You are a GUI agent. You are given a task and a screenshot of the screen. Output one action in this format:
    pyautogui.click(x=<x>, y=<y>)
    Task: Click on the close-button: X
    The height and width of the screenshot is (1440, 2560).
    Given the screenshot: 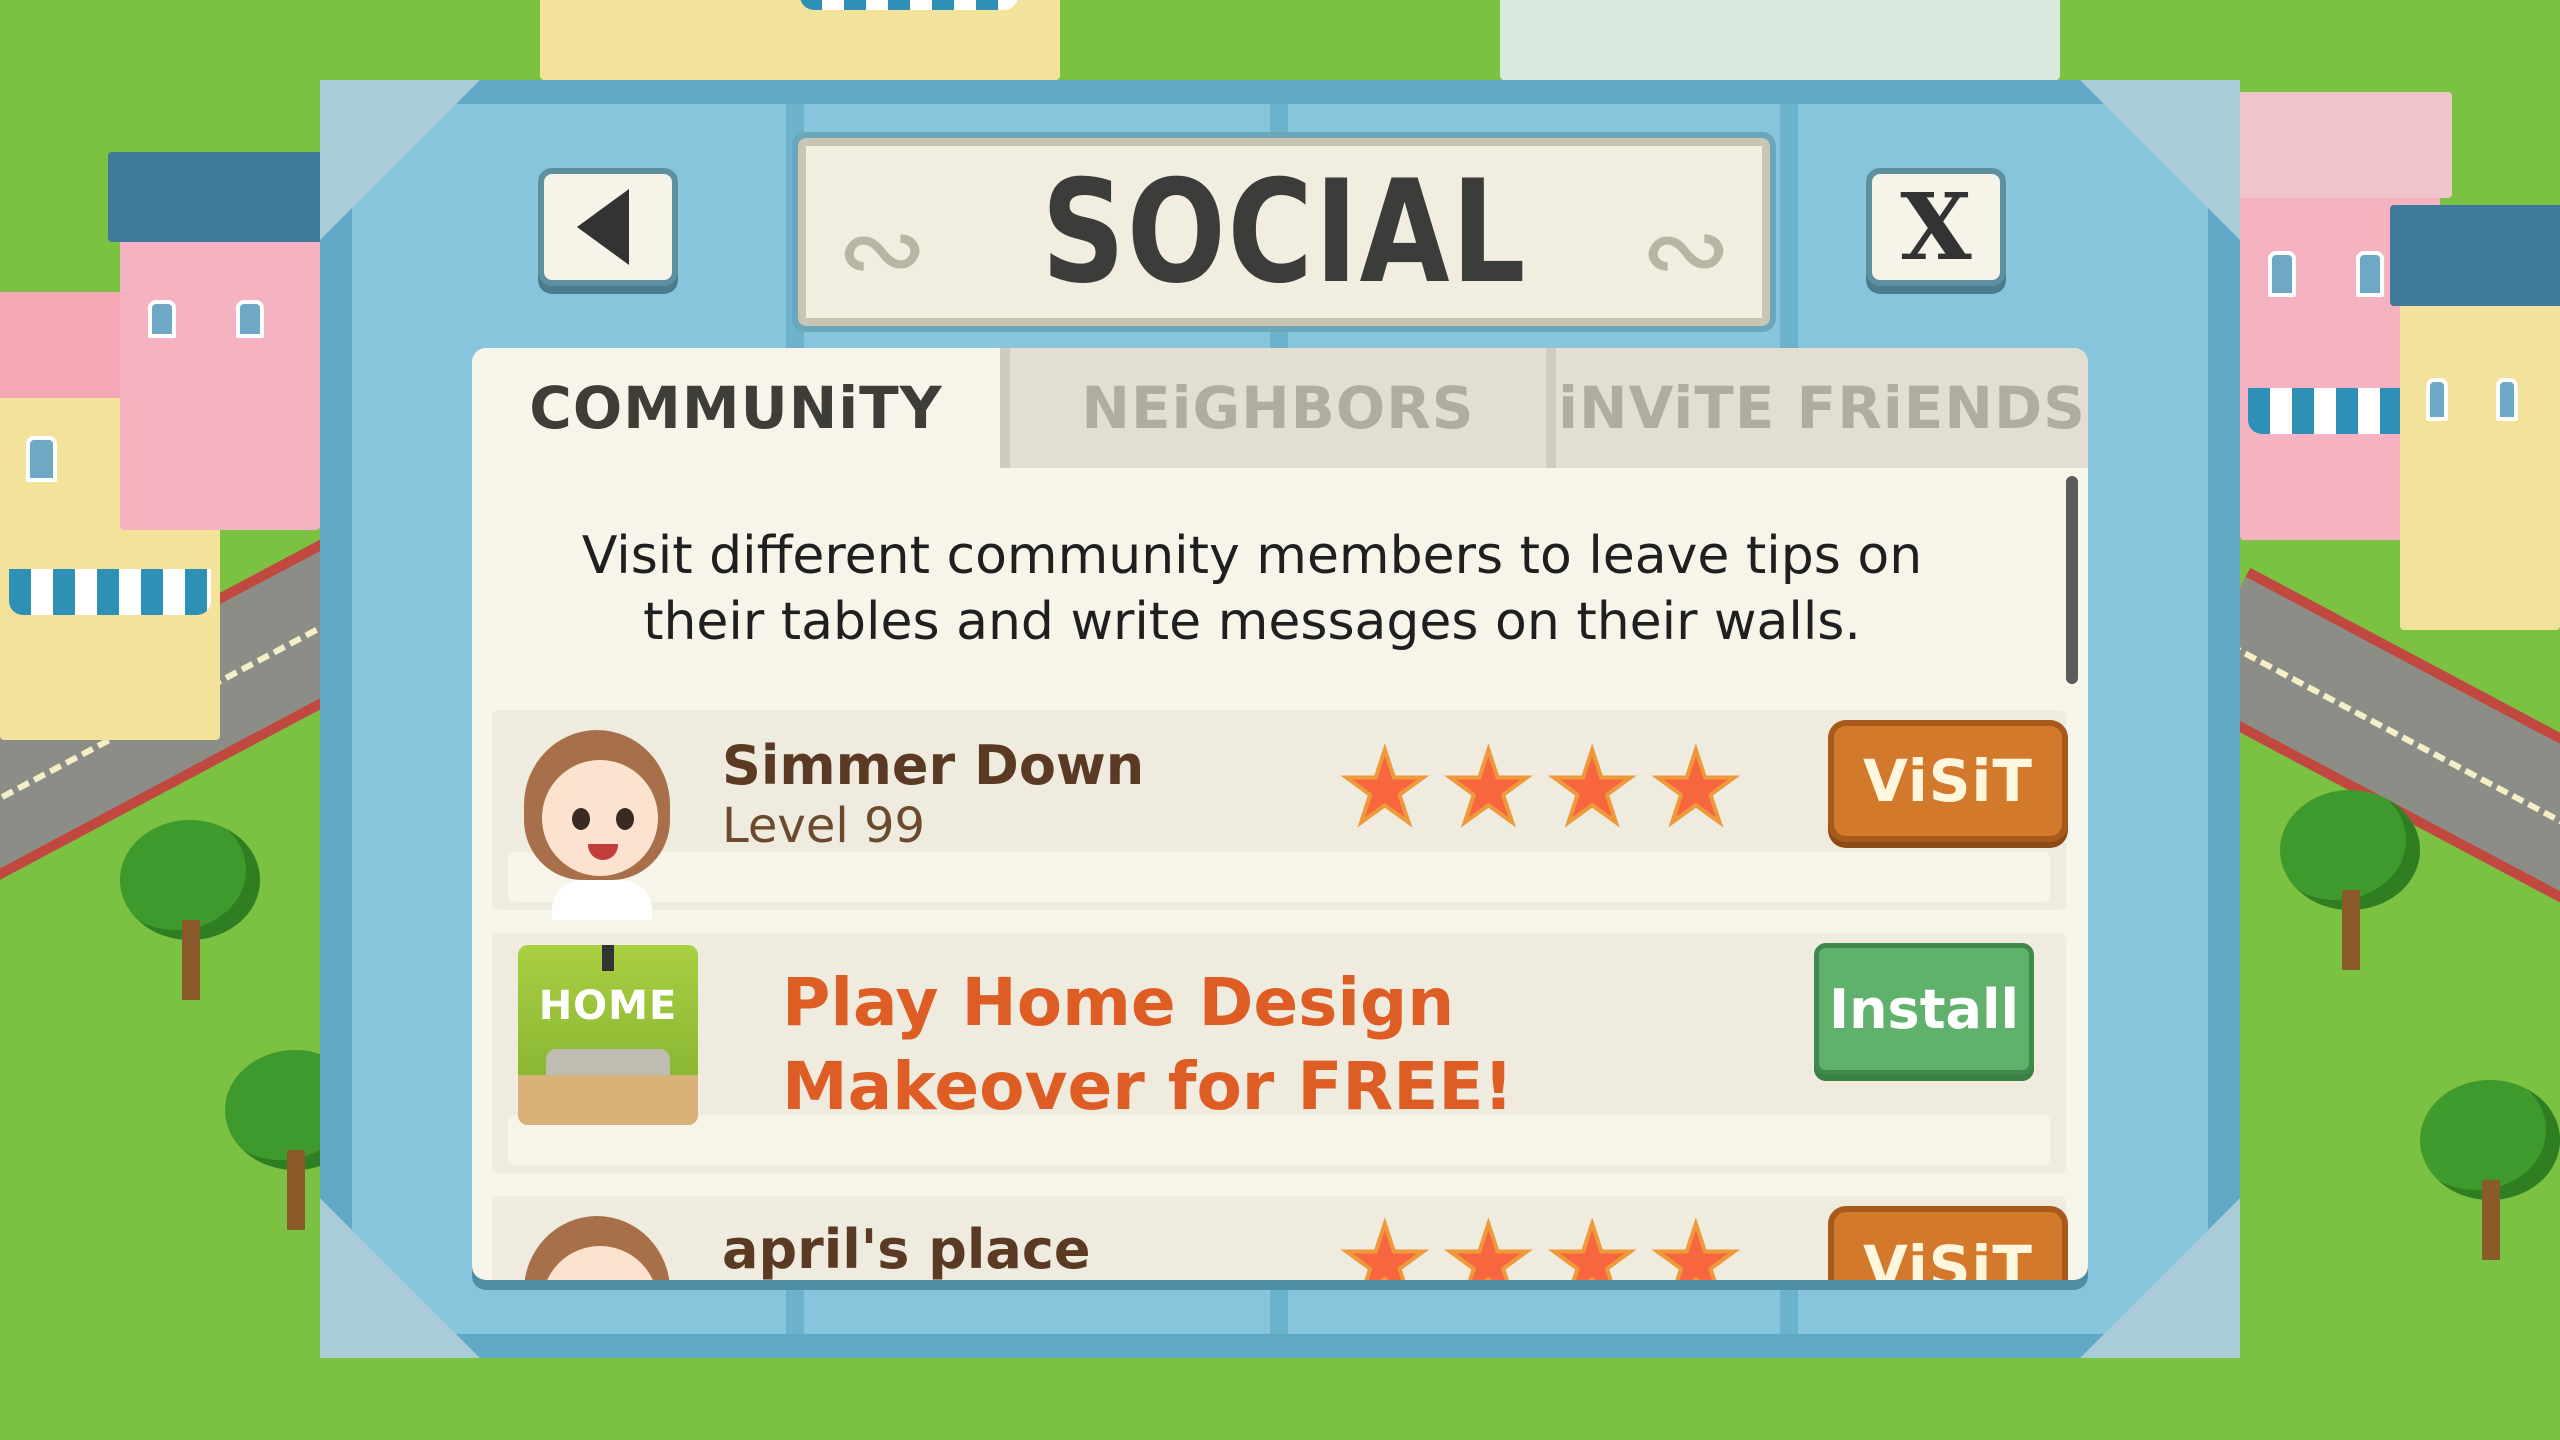 What is the action you would take?
    pyautogui.click(x=1936, y=227)
    